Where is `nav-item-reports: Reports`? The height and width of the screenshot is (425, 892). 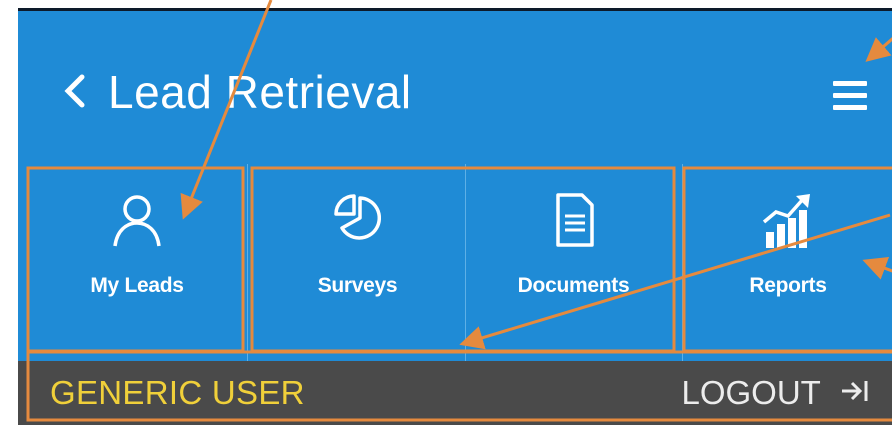 nav-item-reports: Reports is located at coordinates (788, 262).